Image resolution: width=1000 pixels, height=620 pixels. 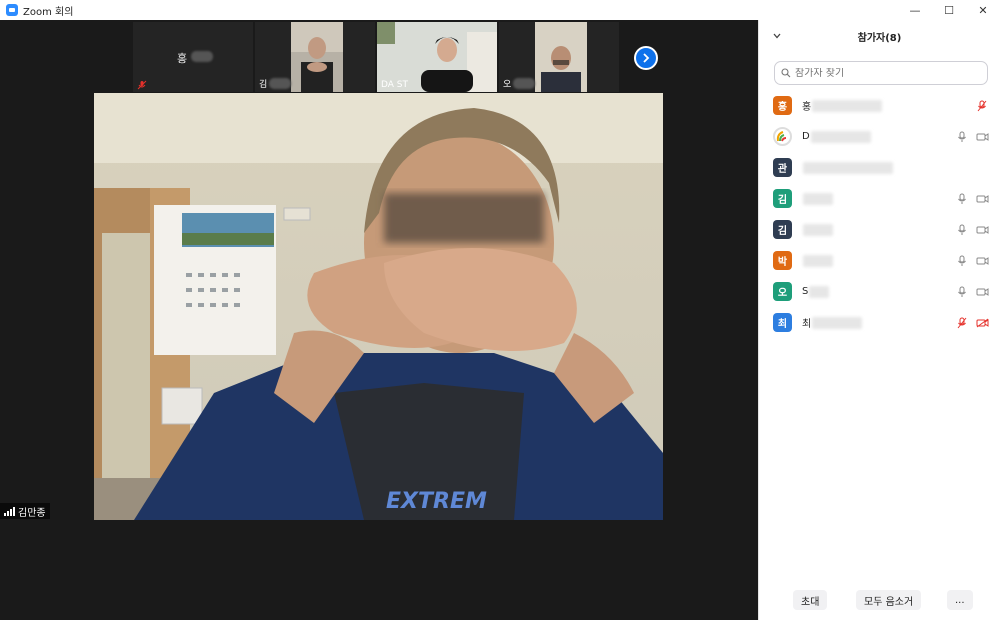 I want to click on tile-name: DA ST, so click(x=394, y=85).